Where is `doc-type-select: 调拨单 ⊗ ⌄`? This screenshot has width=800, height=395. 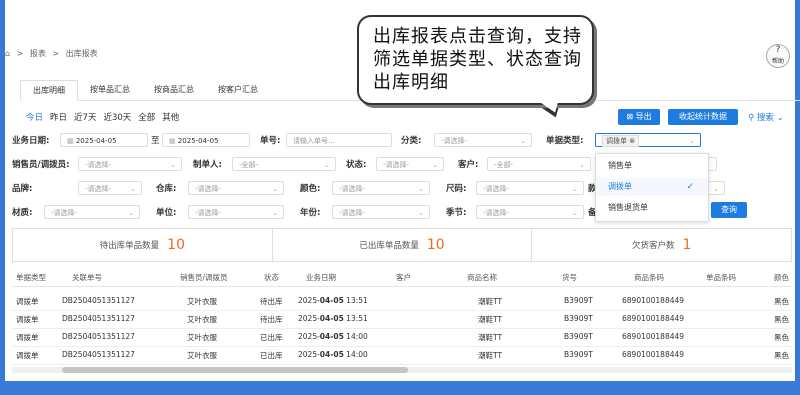 doc-type-select: 调拨单 ⊗ ⌄ is located at coordinates (648, 140).